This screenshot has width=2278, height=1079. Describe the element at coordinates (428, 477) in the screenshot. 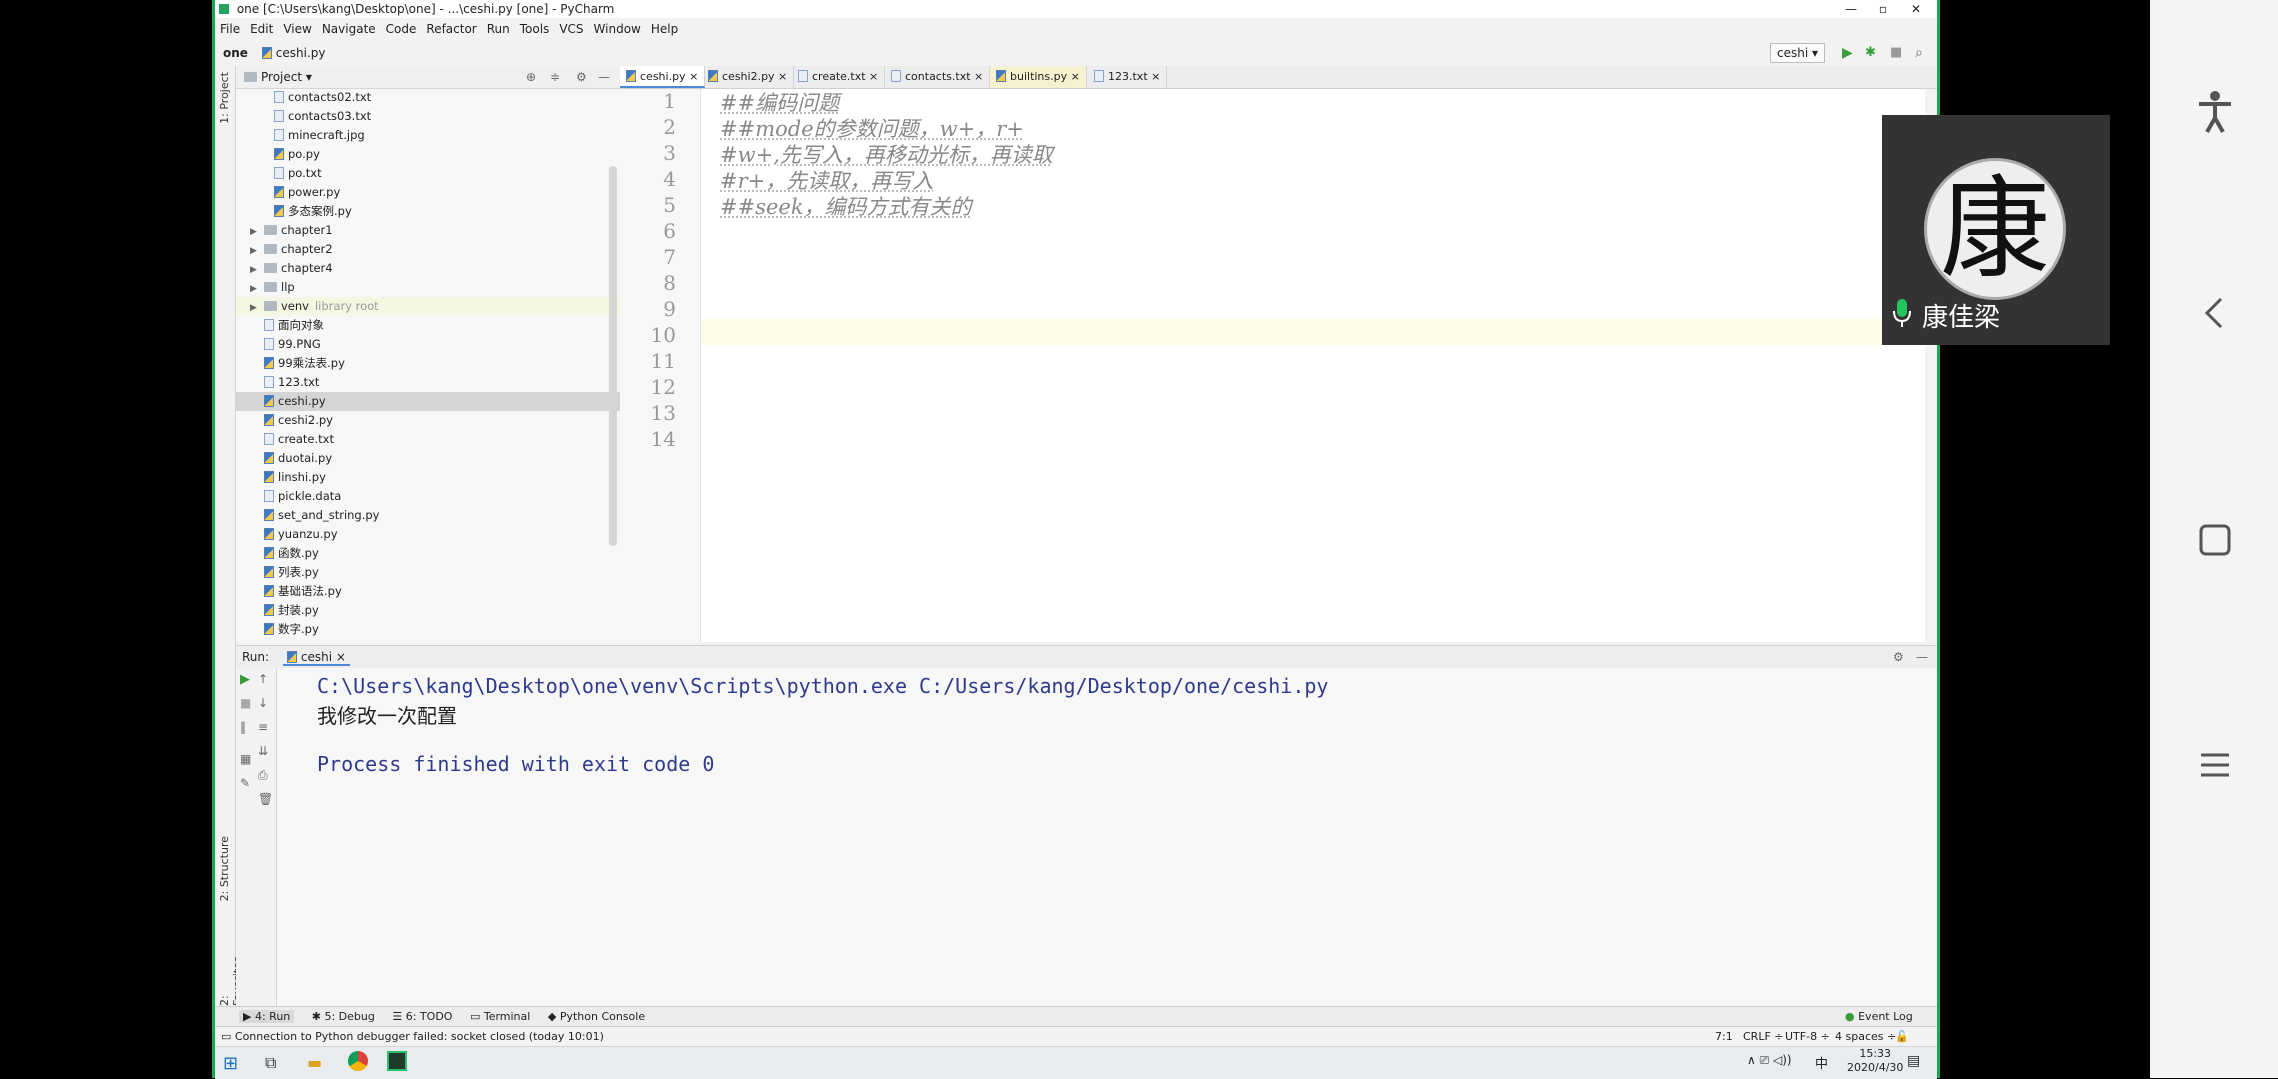

I see `tree-file: linshi.py` at that location.